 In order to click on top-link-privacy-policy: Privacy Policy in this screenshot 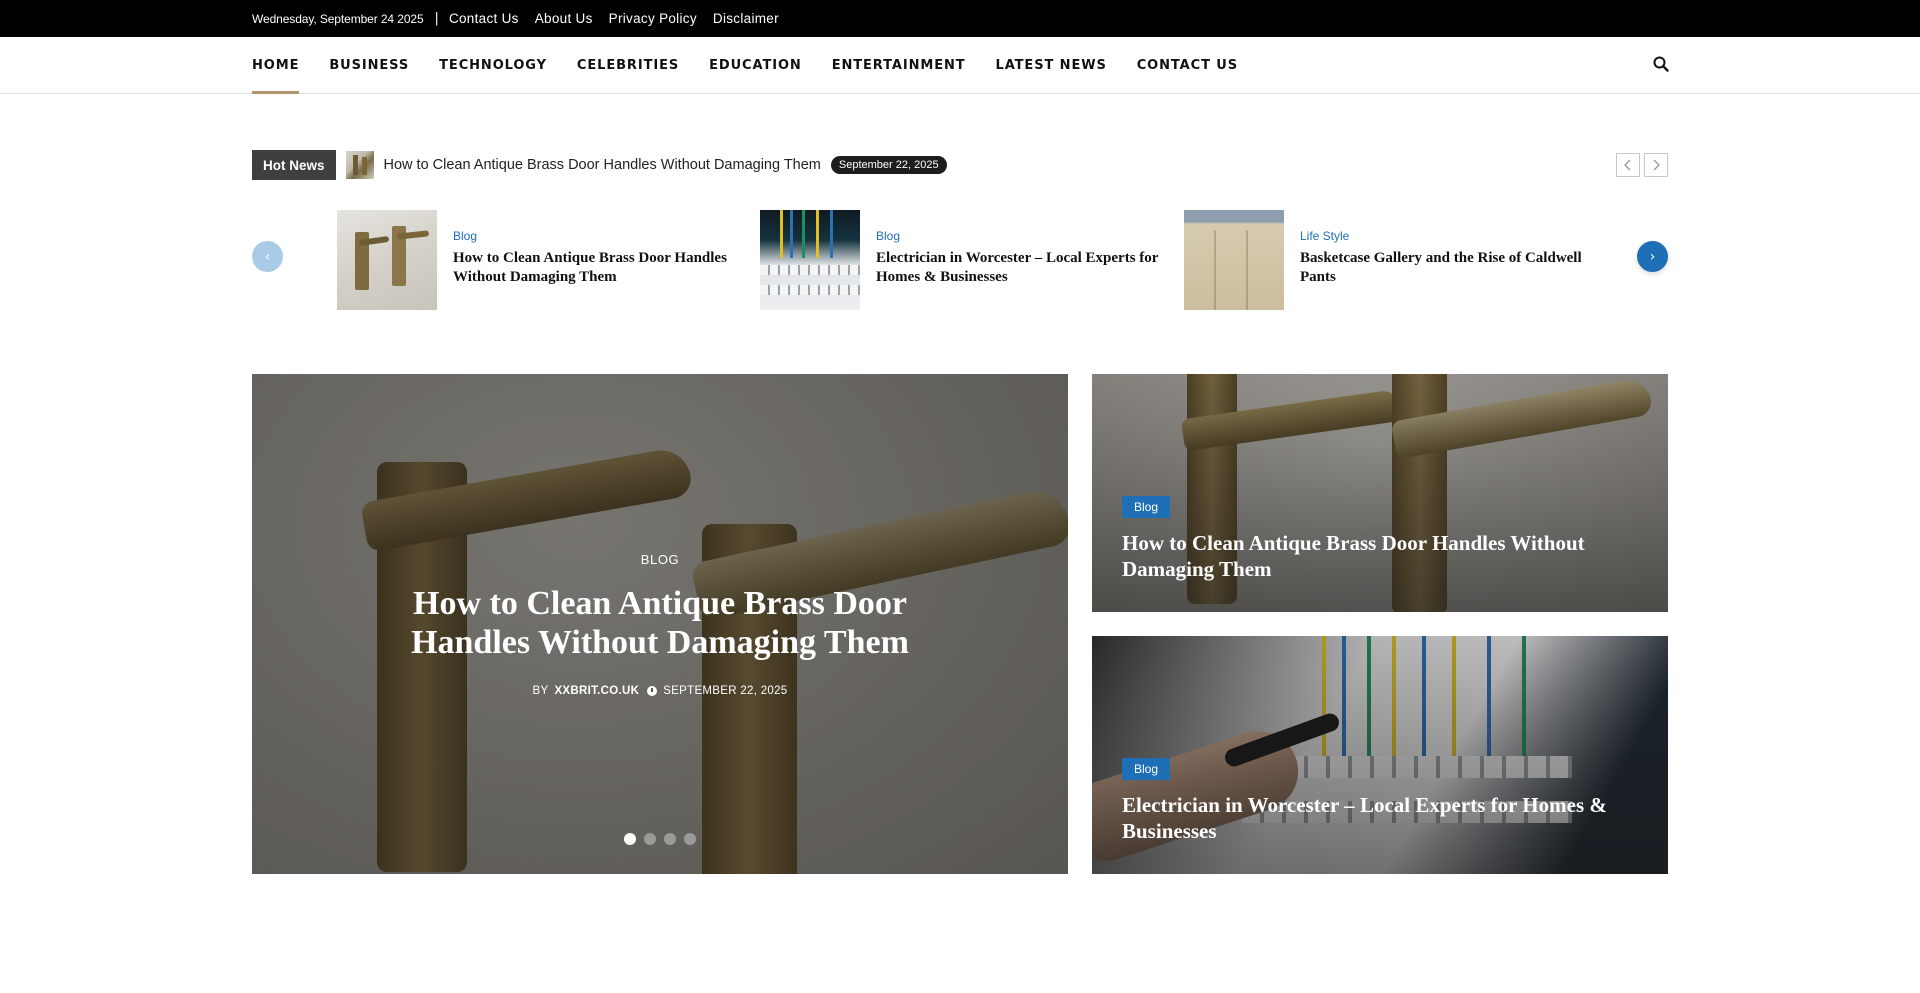, I will do `click(653, 18)`.